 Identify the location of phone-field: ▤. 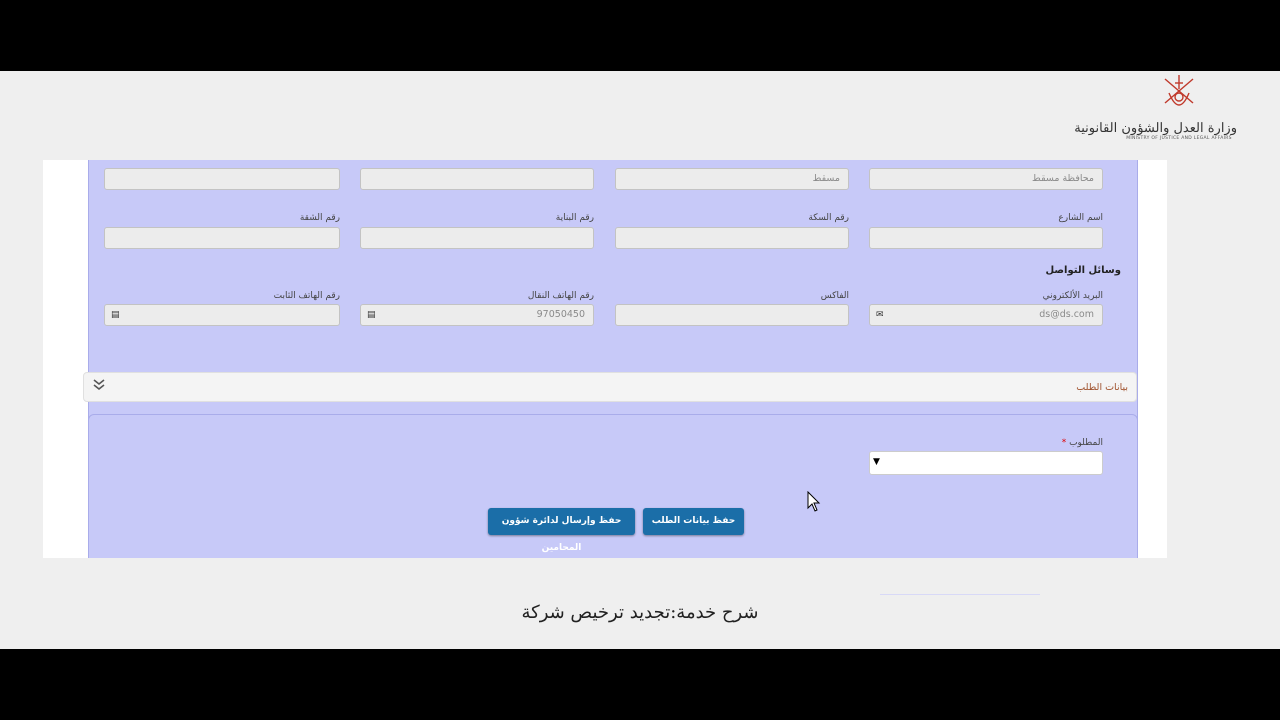
(222, 315).